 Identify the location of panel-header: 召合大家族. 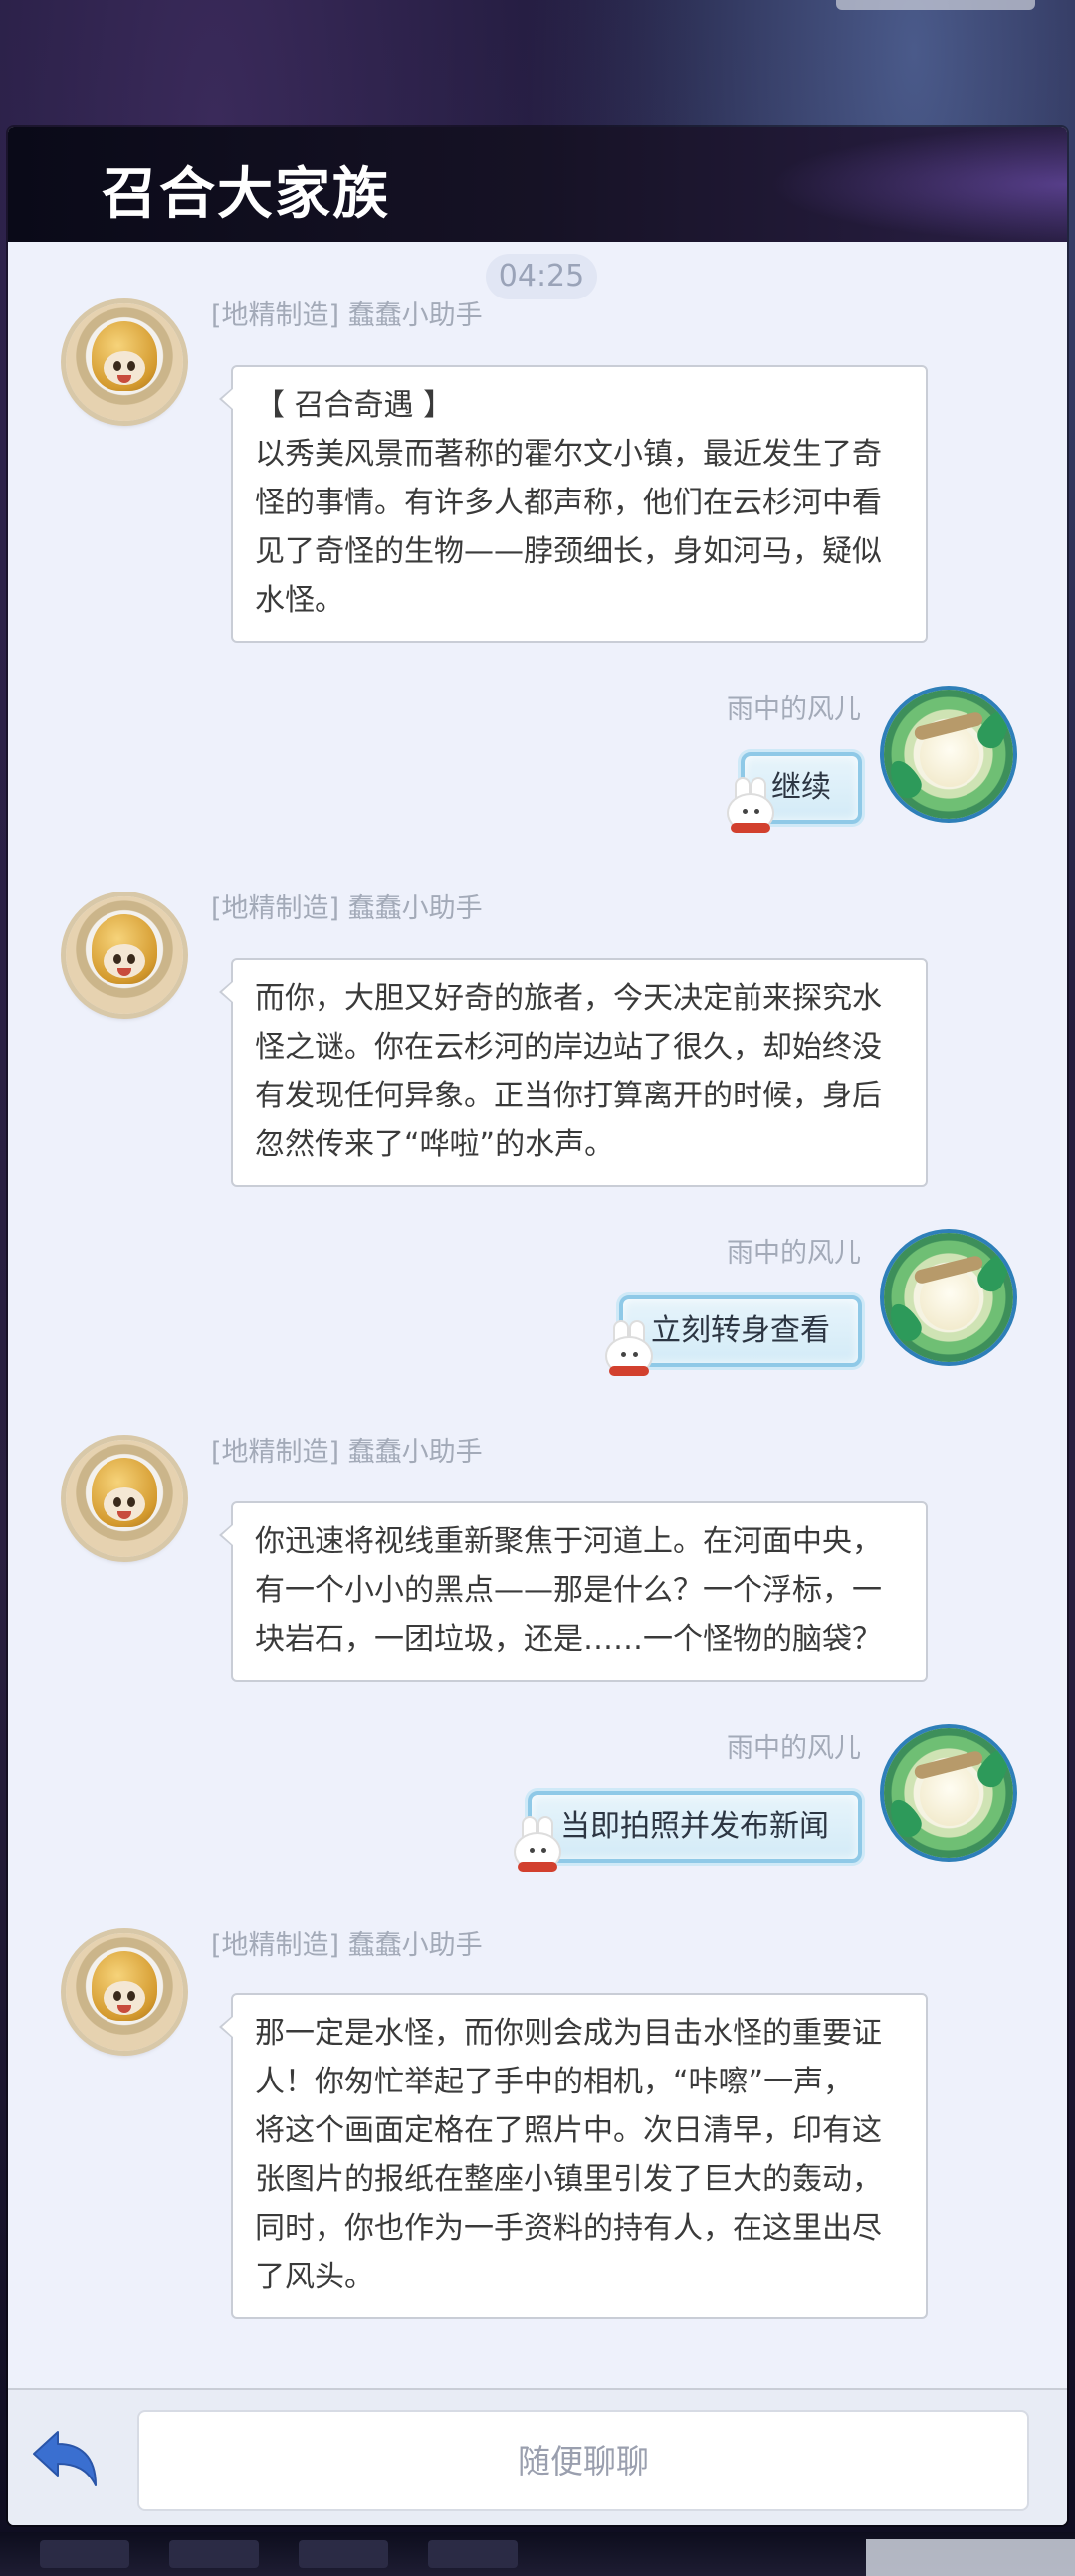
(537, 184).